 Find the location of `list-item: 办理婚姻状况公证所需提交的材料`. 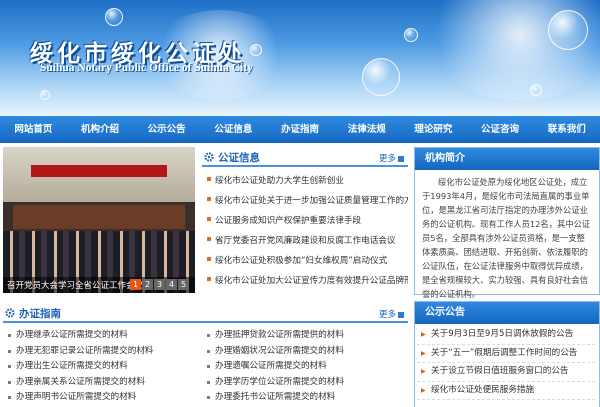

list-item: 办理婚姻状况公证所需提交的材料 is located at coordinates (306, 352).